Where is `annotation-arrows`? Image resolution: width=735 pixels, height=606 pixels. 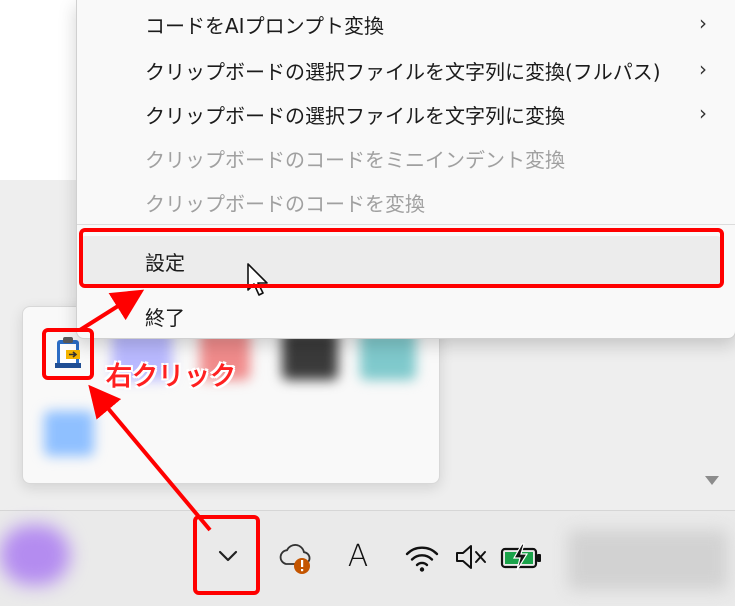 annotation-arrows is located at coordinates (145, 410).